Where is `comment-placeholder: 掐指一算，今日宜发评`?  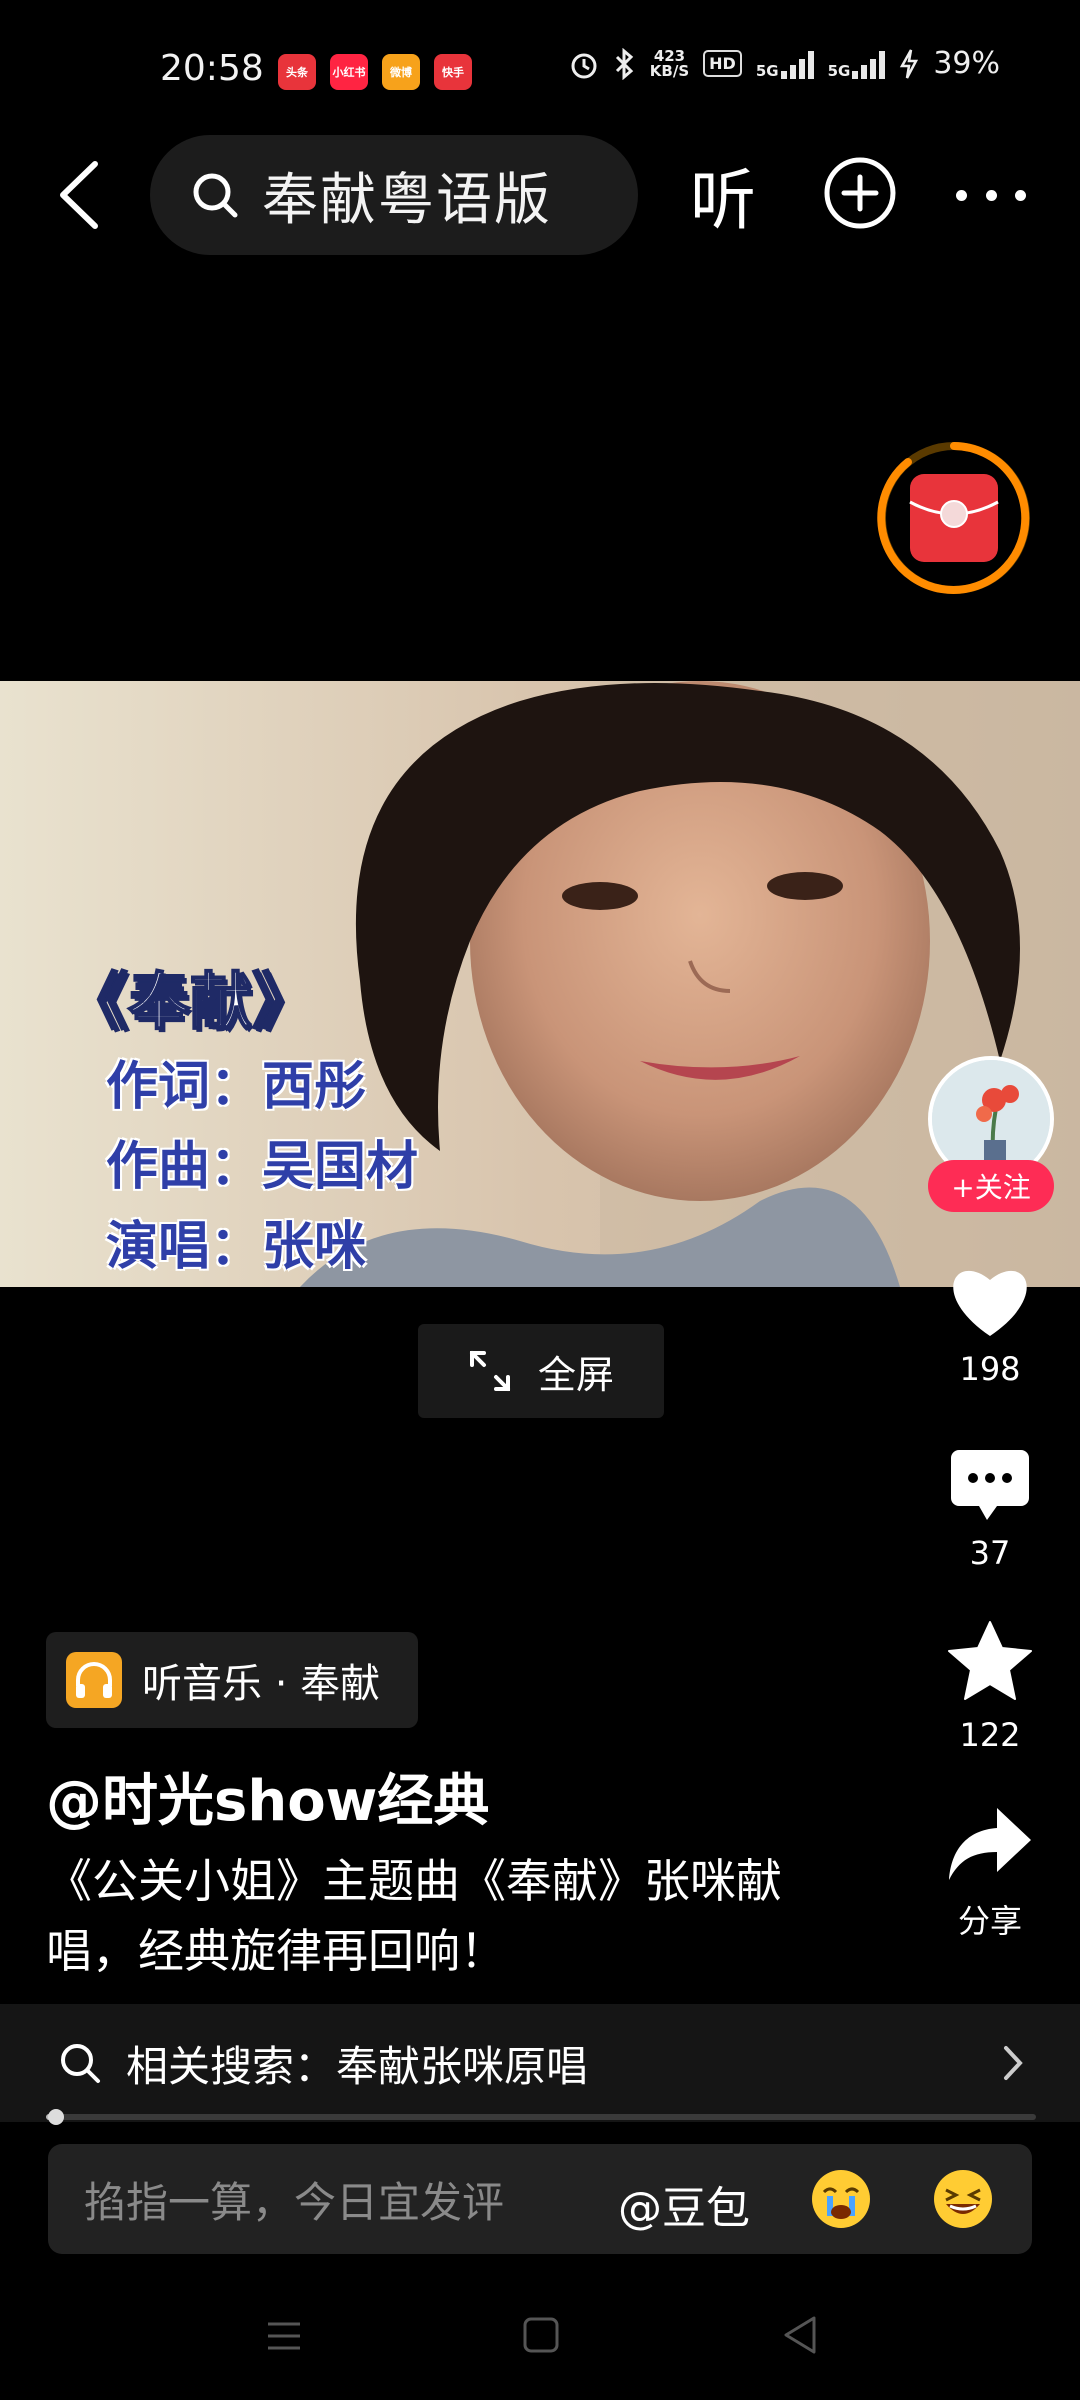 comment-placeholder: 掐指一算，今日宜发评 is located at coordinates (294, 2202).